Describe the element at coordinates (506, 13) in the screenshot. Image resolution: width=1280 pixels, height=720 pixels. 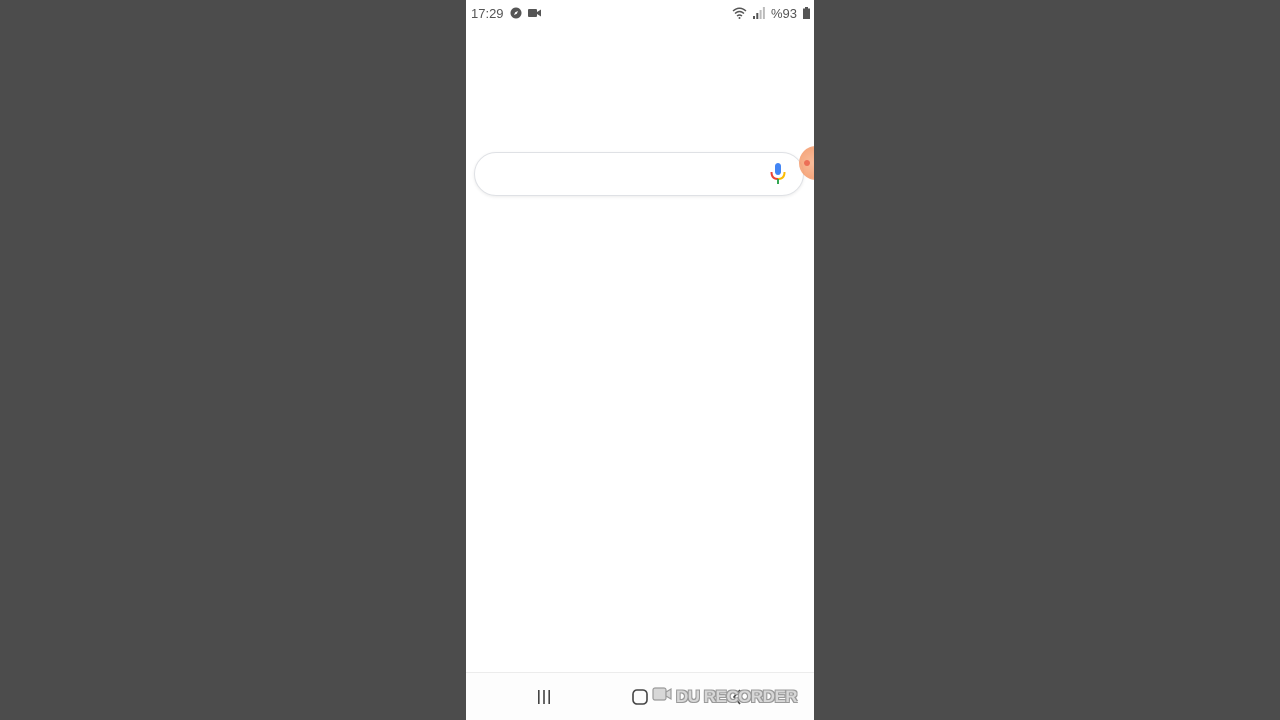
I see `status-bar-left: 17:29` at that location.